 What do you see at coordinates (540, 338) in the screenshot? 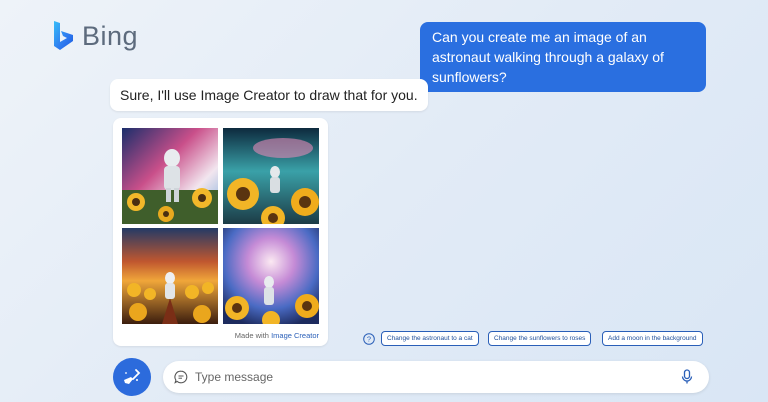
I see `suggestion-chip-roses: Change the sunflowers to roses` at bounding box center [540, 338].